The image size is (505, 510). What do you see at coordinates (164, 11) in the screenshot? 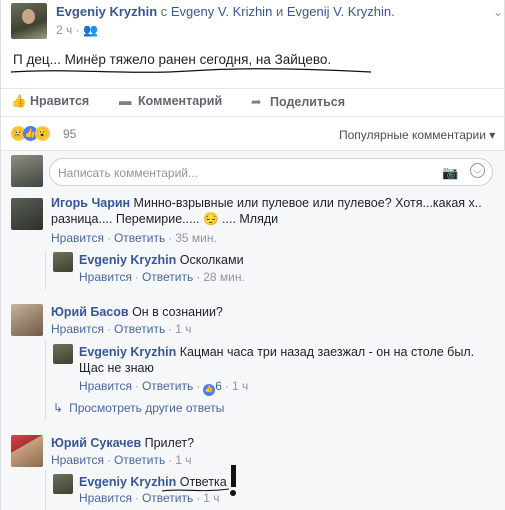
I see `with-word: с` at bounding box center [164, 11].